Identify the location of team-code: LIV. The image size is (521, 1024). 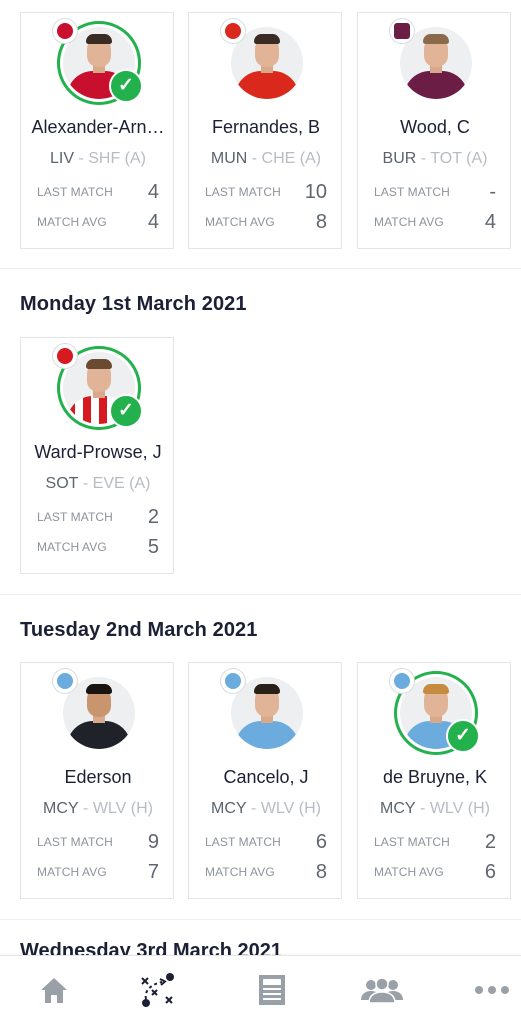
(61, 158).